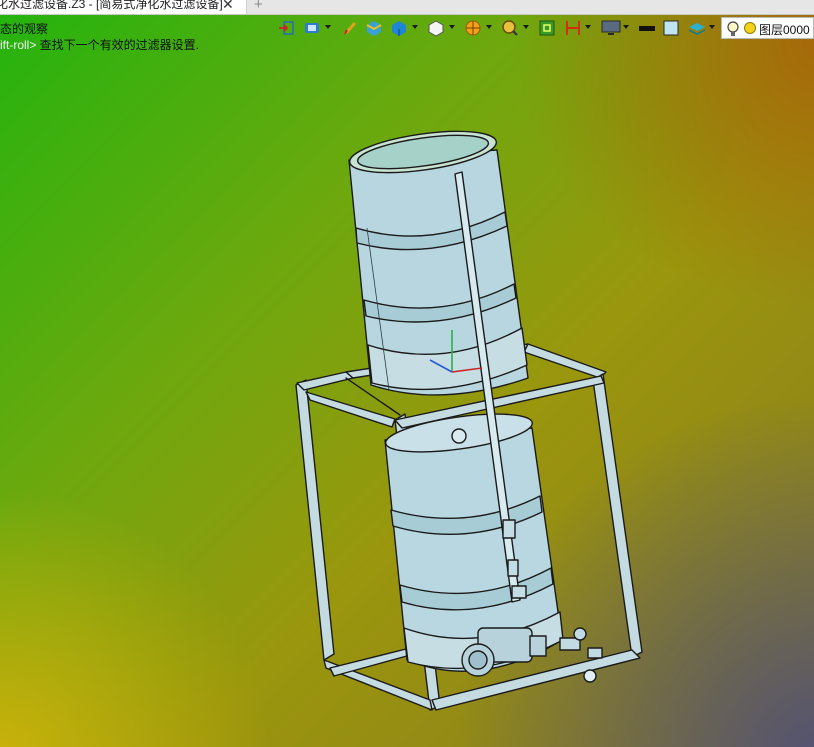 This screenshot has height=747, width=814. What do you see at coordinates (438, 263) in the screenshot?
I see `upper-tank` at bounding box center [438, 263].